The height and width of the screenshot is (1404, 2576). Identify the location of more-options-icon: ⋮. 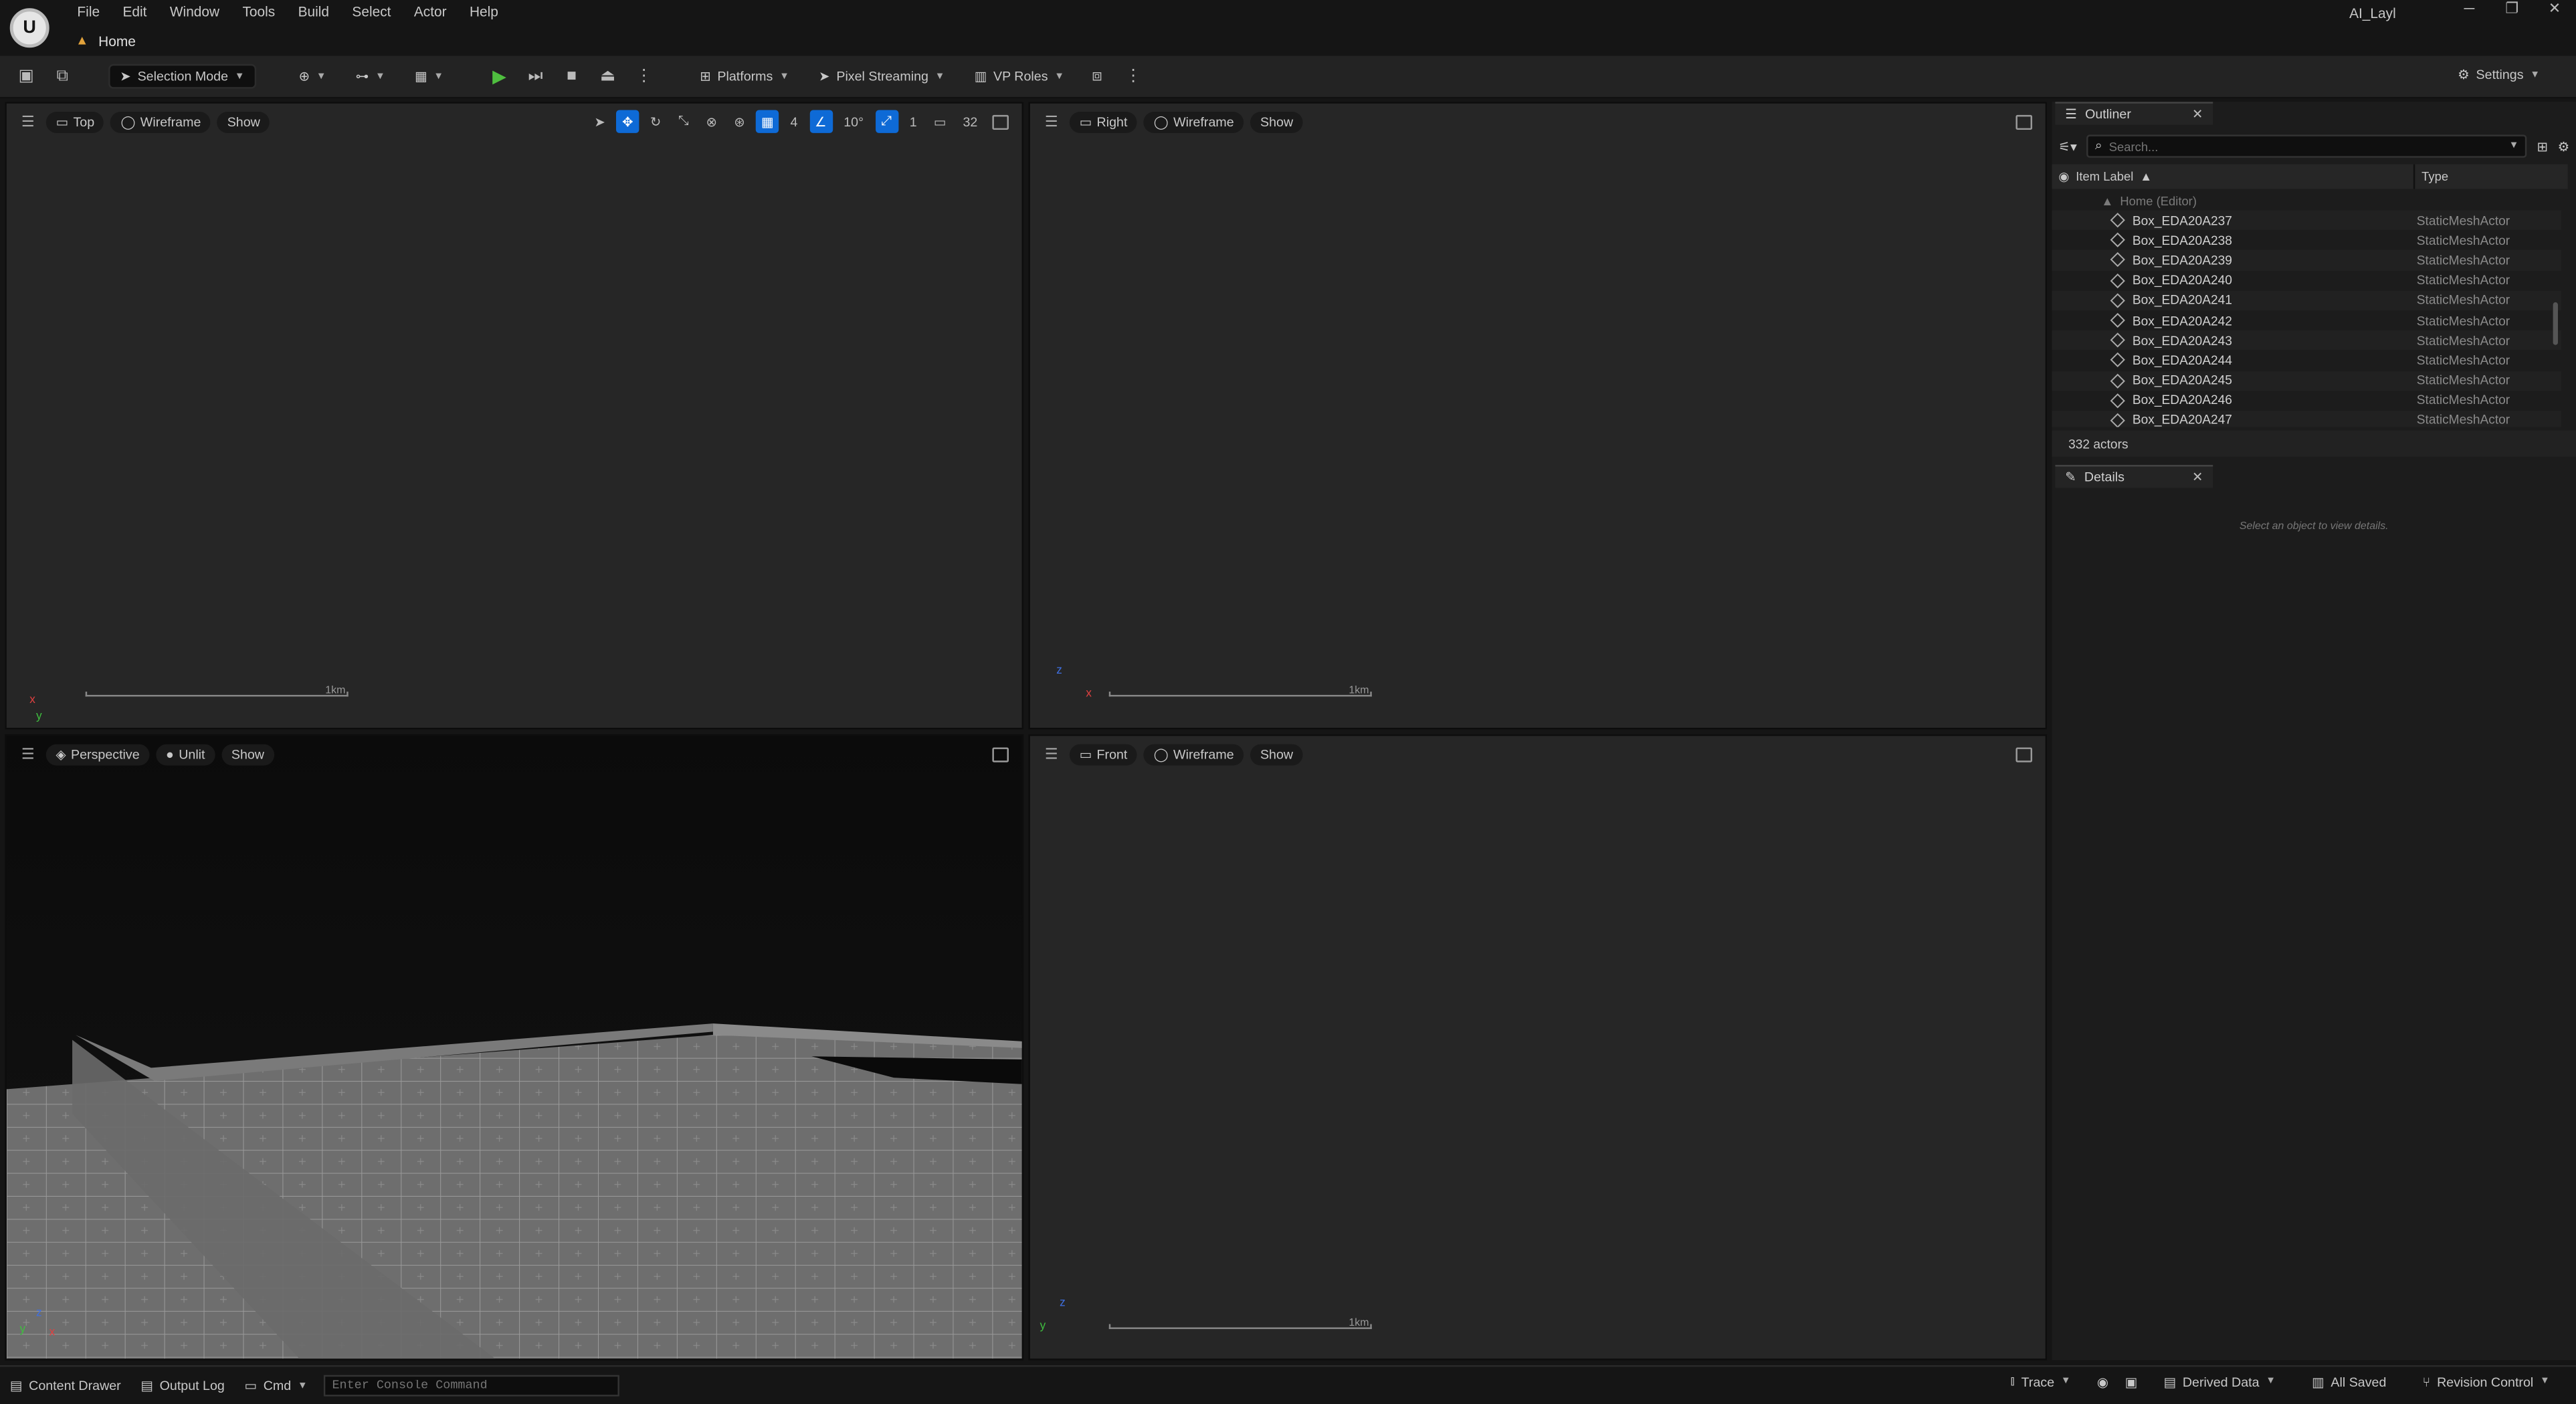
(1133, 77).